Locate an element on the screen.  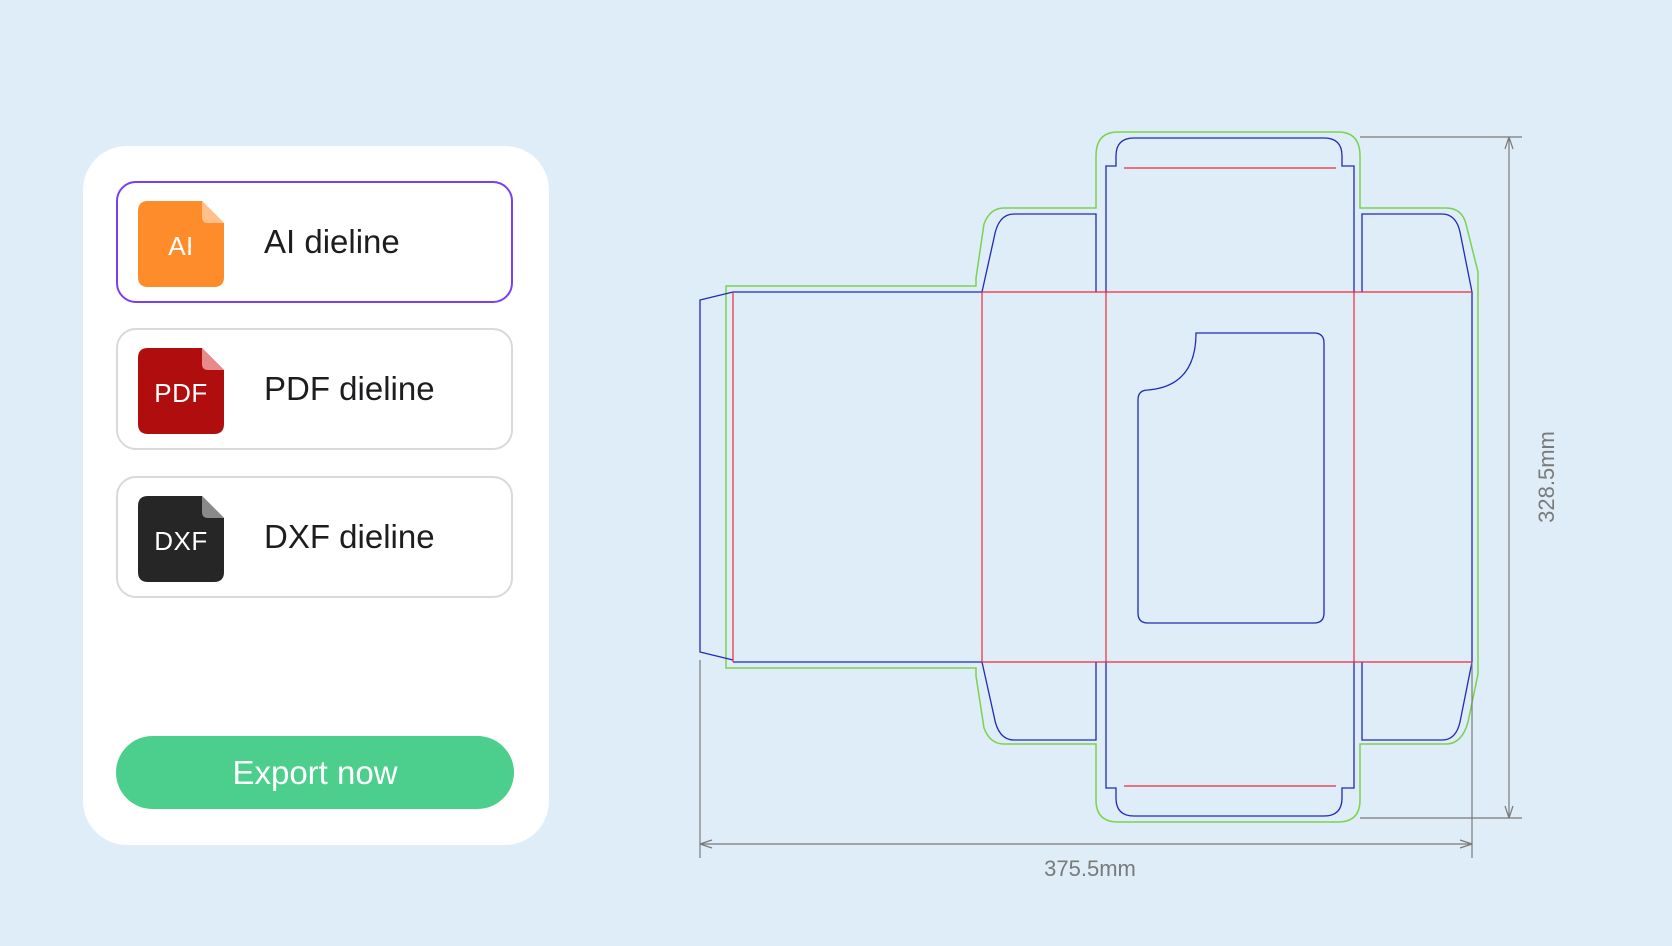
tuck-flap-bottom is located at coordinates (1230, 739).